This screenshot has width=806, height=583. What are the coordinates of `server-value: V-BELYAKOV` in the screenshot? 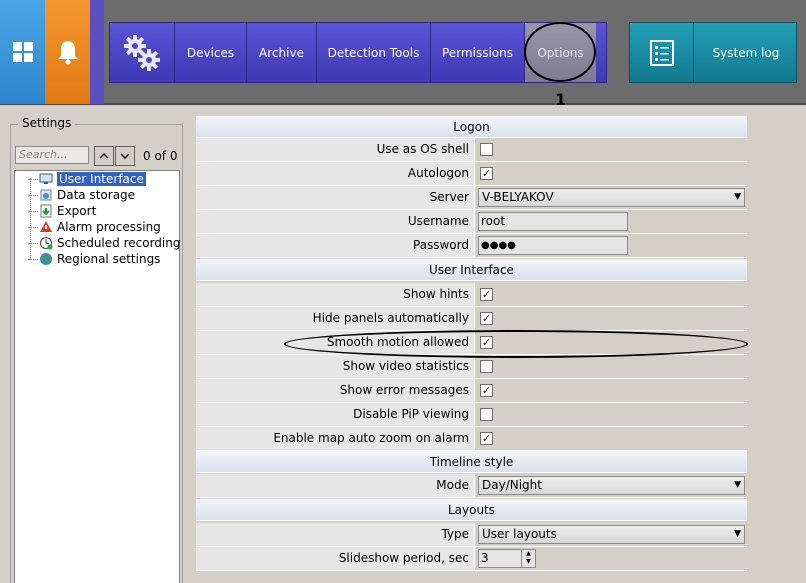 It's located at (518, 197).